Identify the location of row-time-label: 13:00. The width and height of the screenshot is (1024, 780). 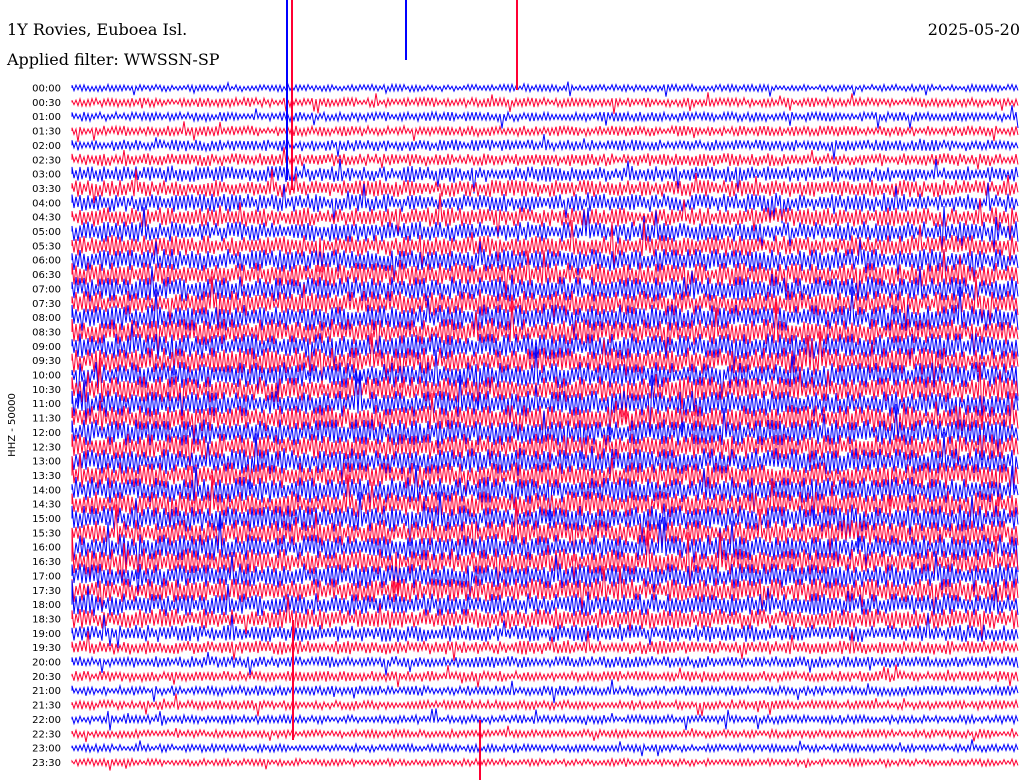
(46, 462).